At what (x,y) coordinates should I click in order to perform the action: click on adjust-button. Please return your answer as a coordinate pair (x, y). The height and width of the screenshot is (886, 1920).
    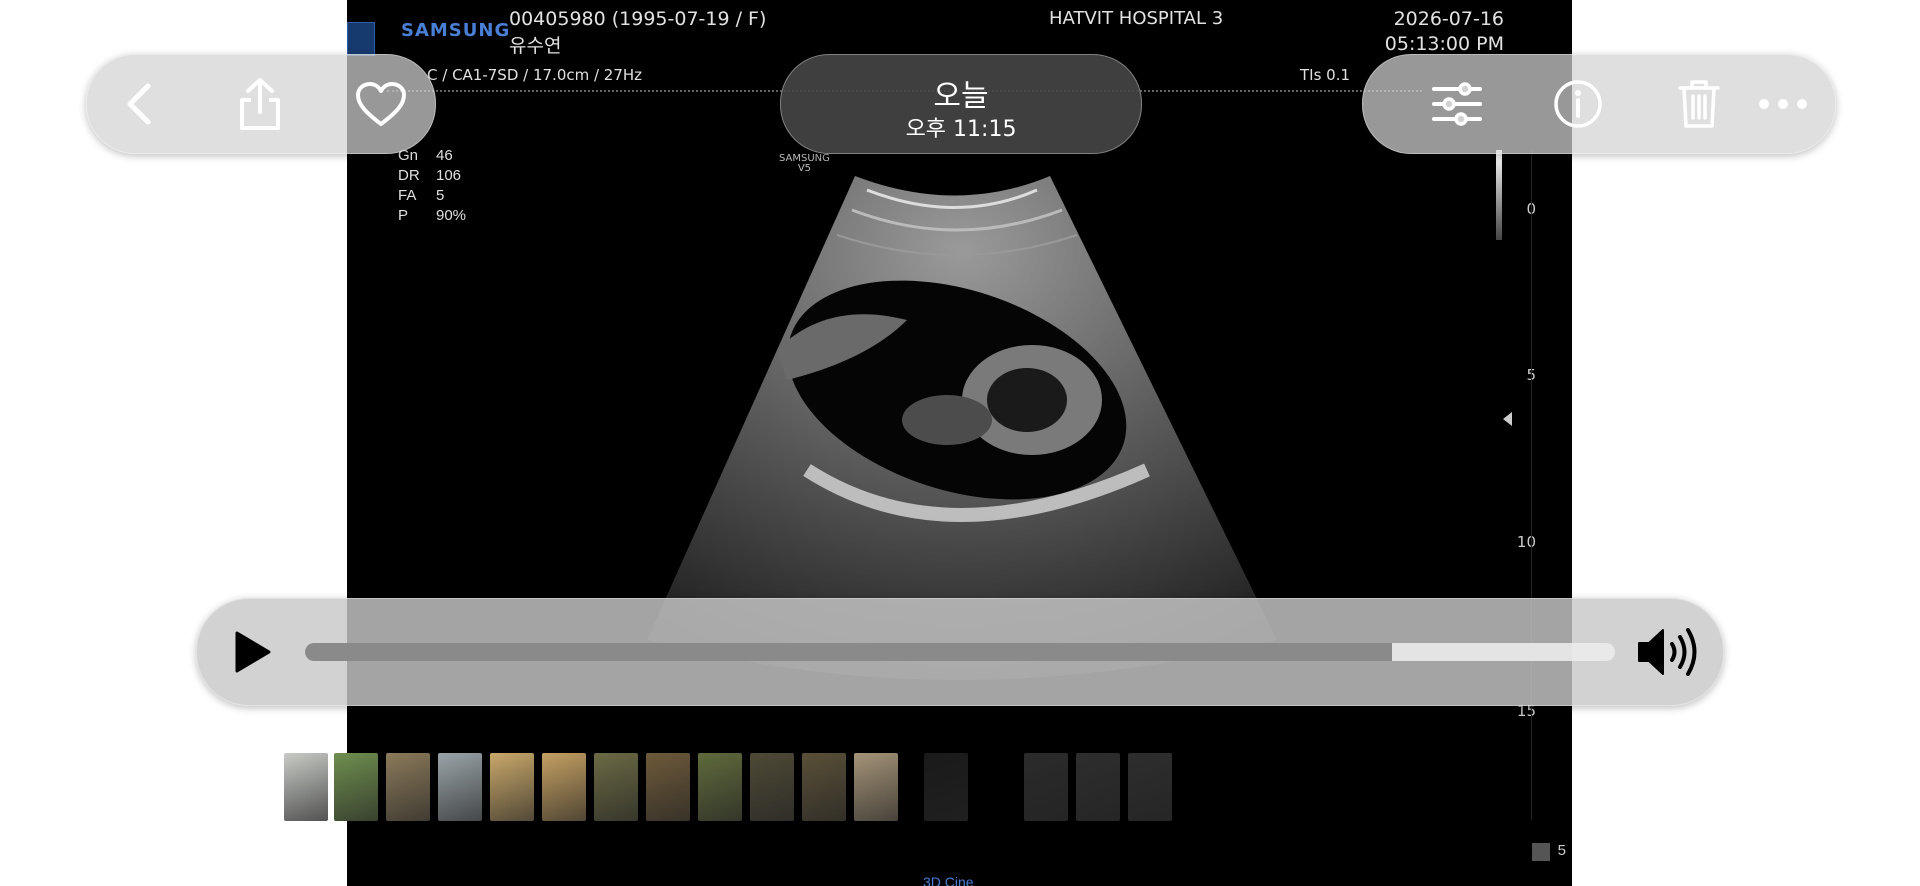
    Looking at the image, I should click on (1457, 104).